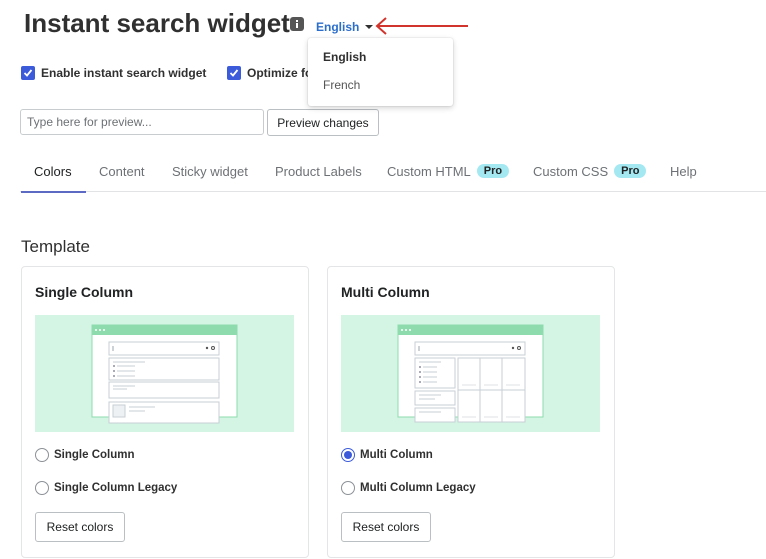 The height and width of the screenshot is (559, 766). Describe the element at coordinates (116, 488) in the screenshot. I see `radio-label: Single Column Legacy` at that location.